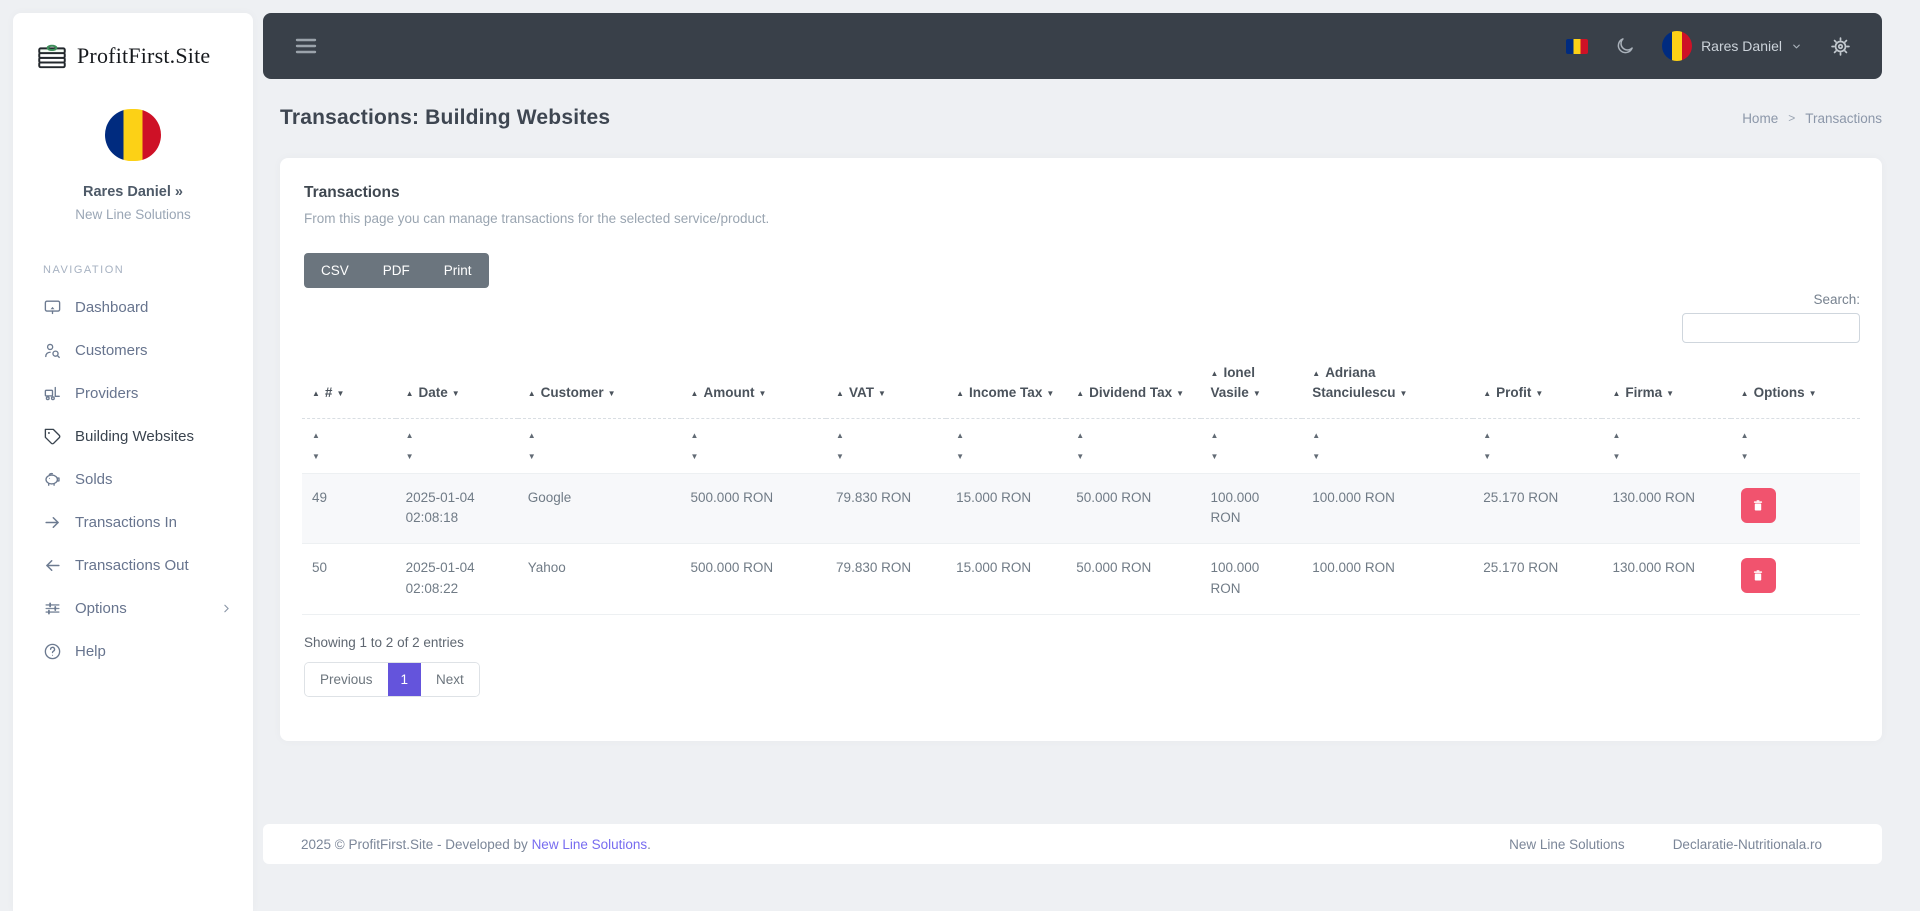 Image resolution: width=1920 pixels, height=911 pixels. Describe the element at coordinates (1840, 46) in the screenshot. I see `gear-icon` at that location.